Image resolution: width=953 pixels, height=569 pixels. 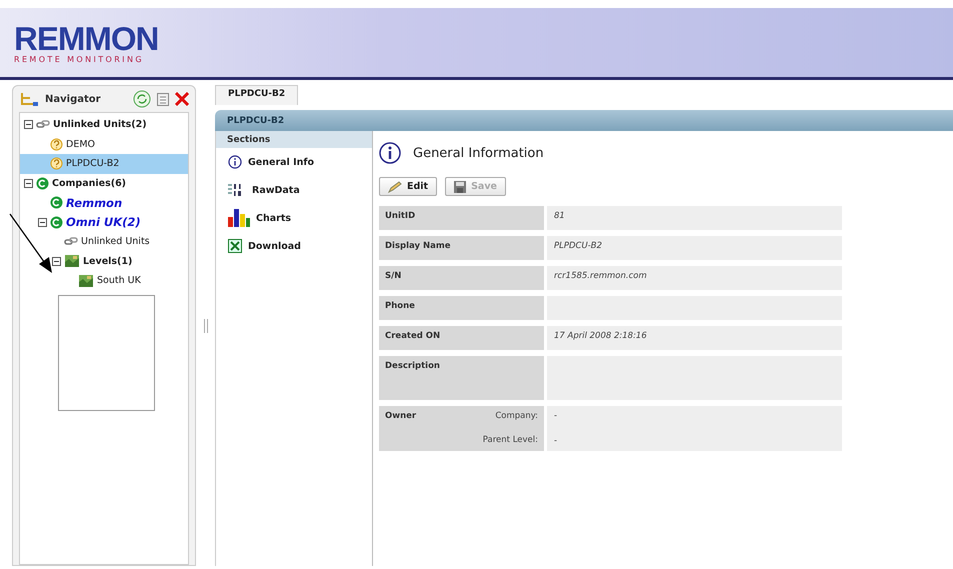 What do you see at coordinates (560, 216) in the screenshot?
I see `field-value: 81` at bounding box center [560, 216].